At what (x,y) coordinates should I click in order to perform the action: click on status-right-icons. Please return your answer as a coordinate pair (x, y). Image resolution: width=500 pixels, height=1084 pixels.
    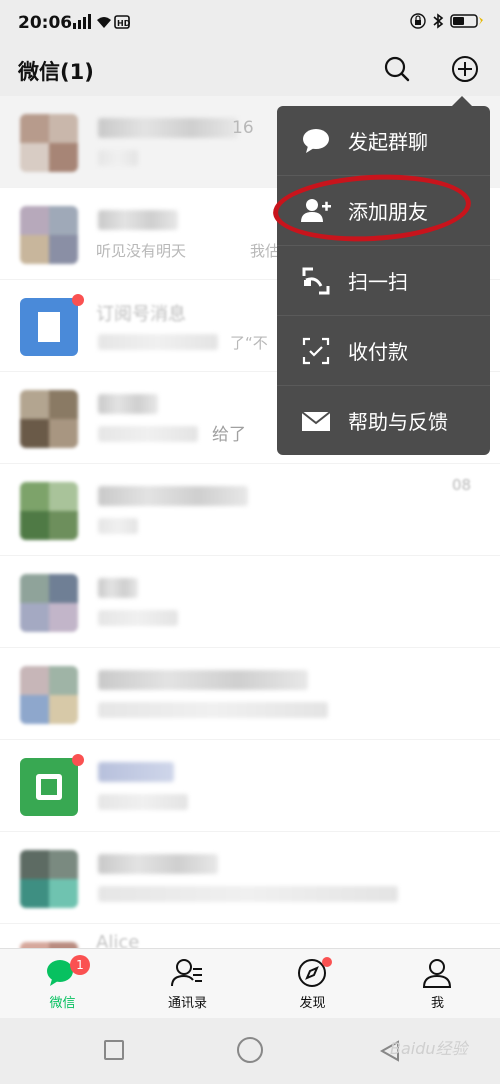
    Looking at the image, I should click on (447, 21).